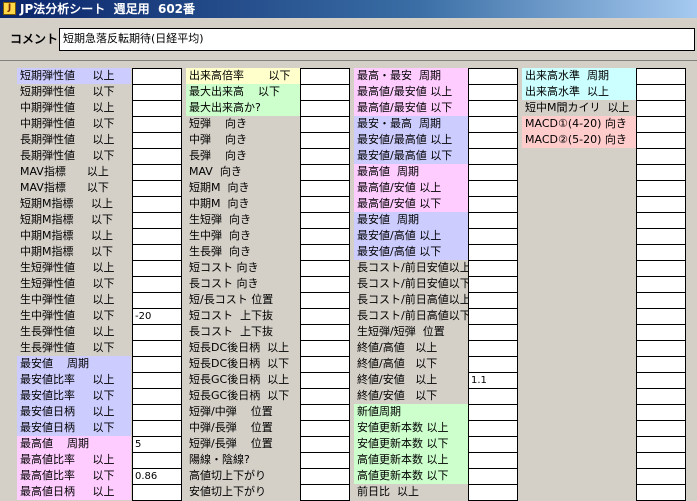  I want to click on criteria-value-input: -20, so click(157, 316).